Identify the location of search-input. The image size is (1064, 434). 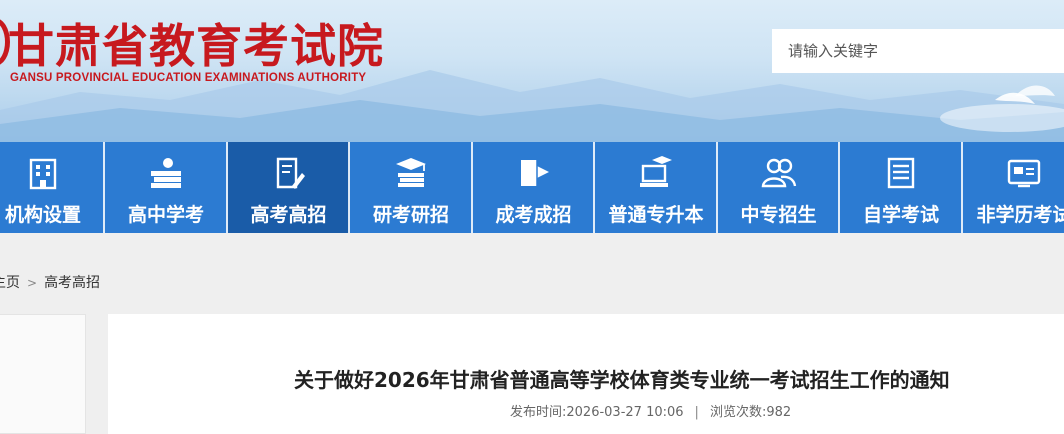
(918, 51).